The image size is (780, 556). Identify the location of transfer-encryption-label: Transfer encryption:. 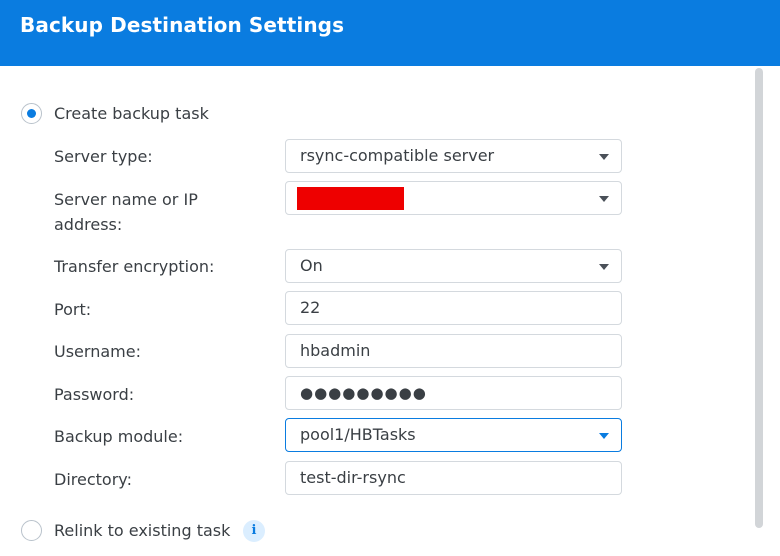
(134, 266).